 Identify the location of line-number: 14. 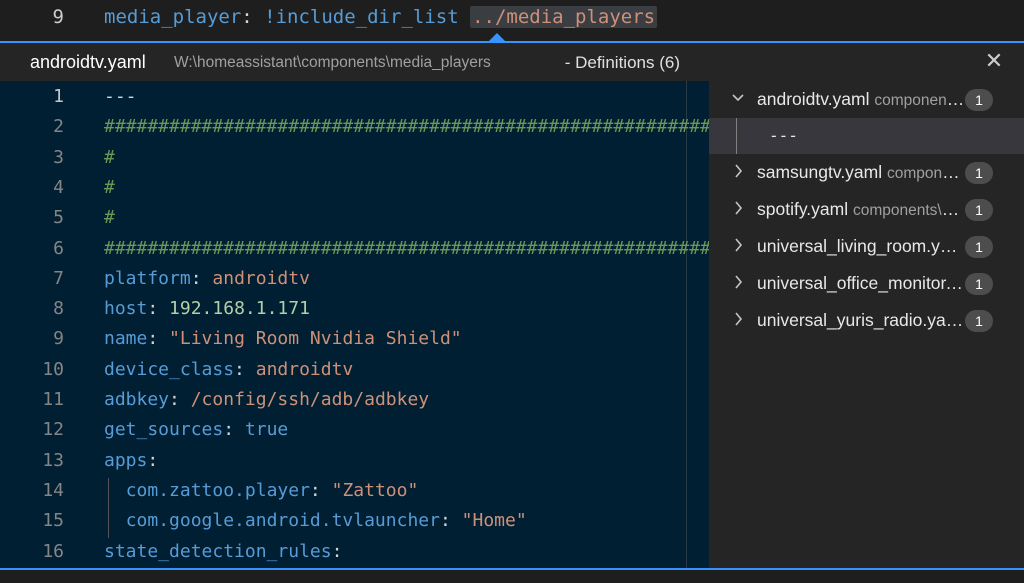
(53, 490).